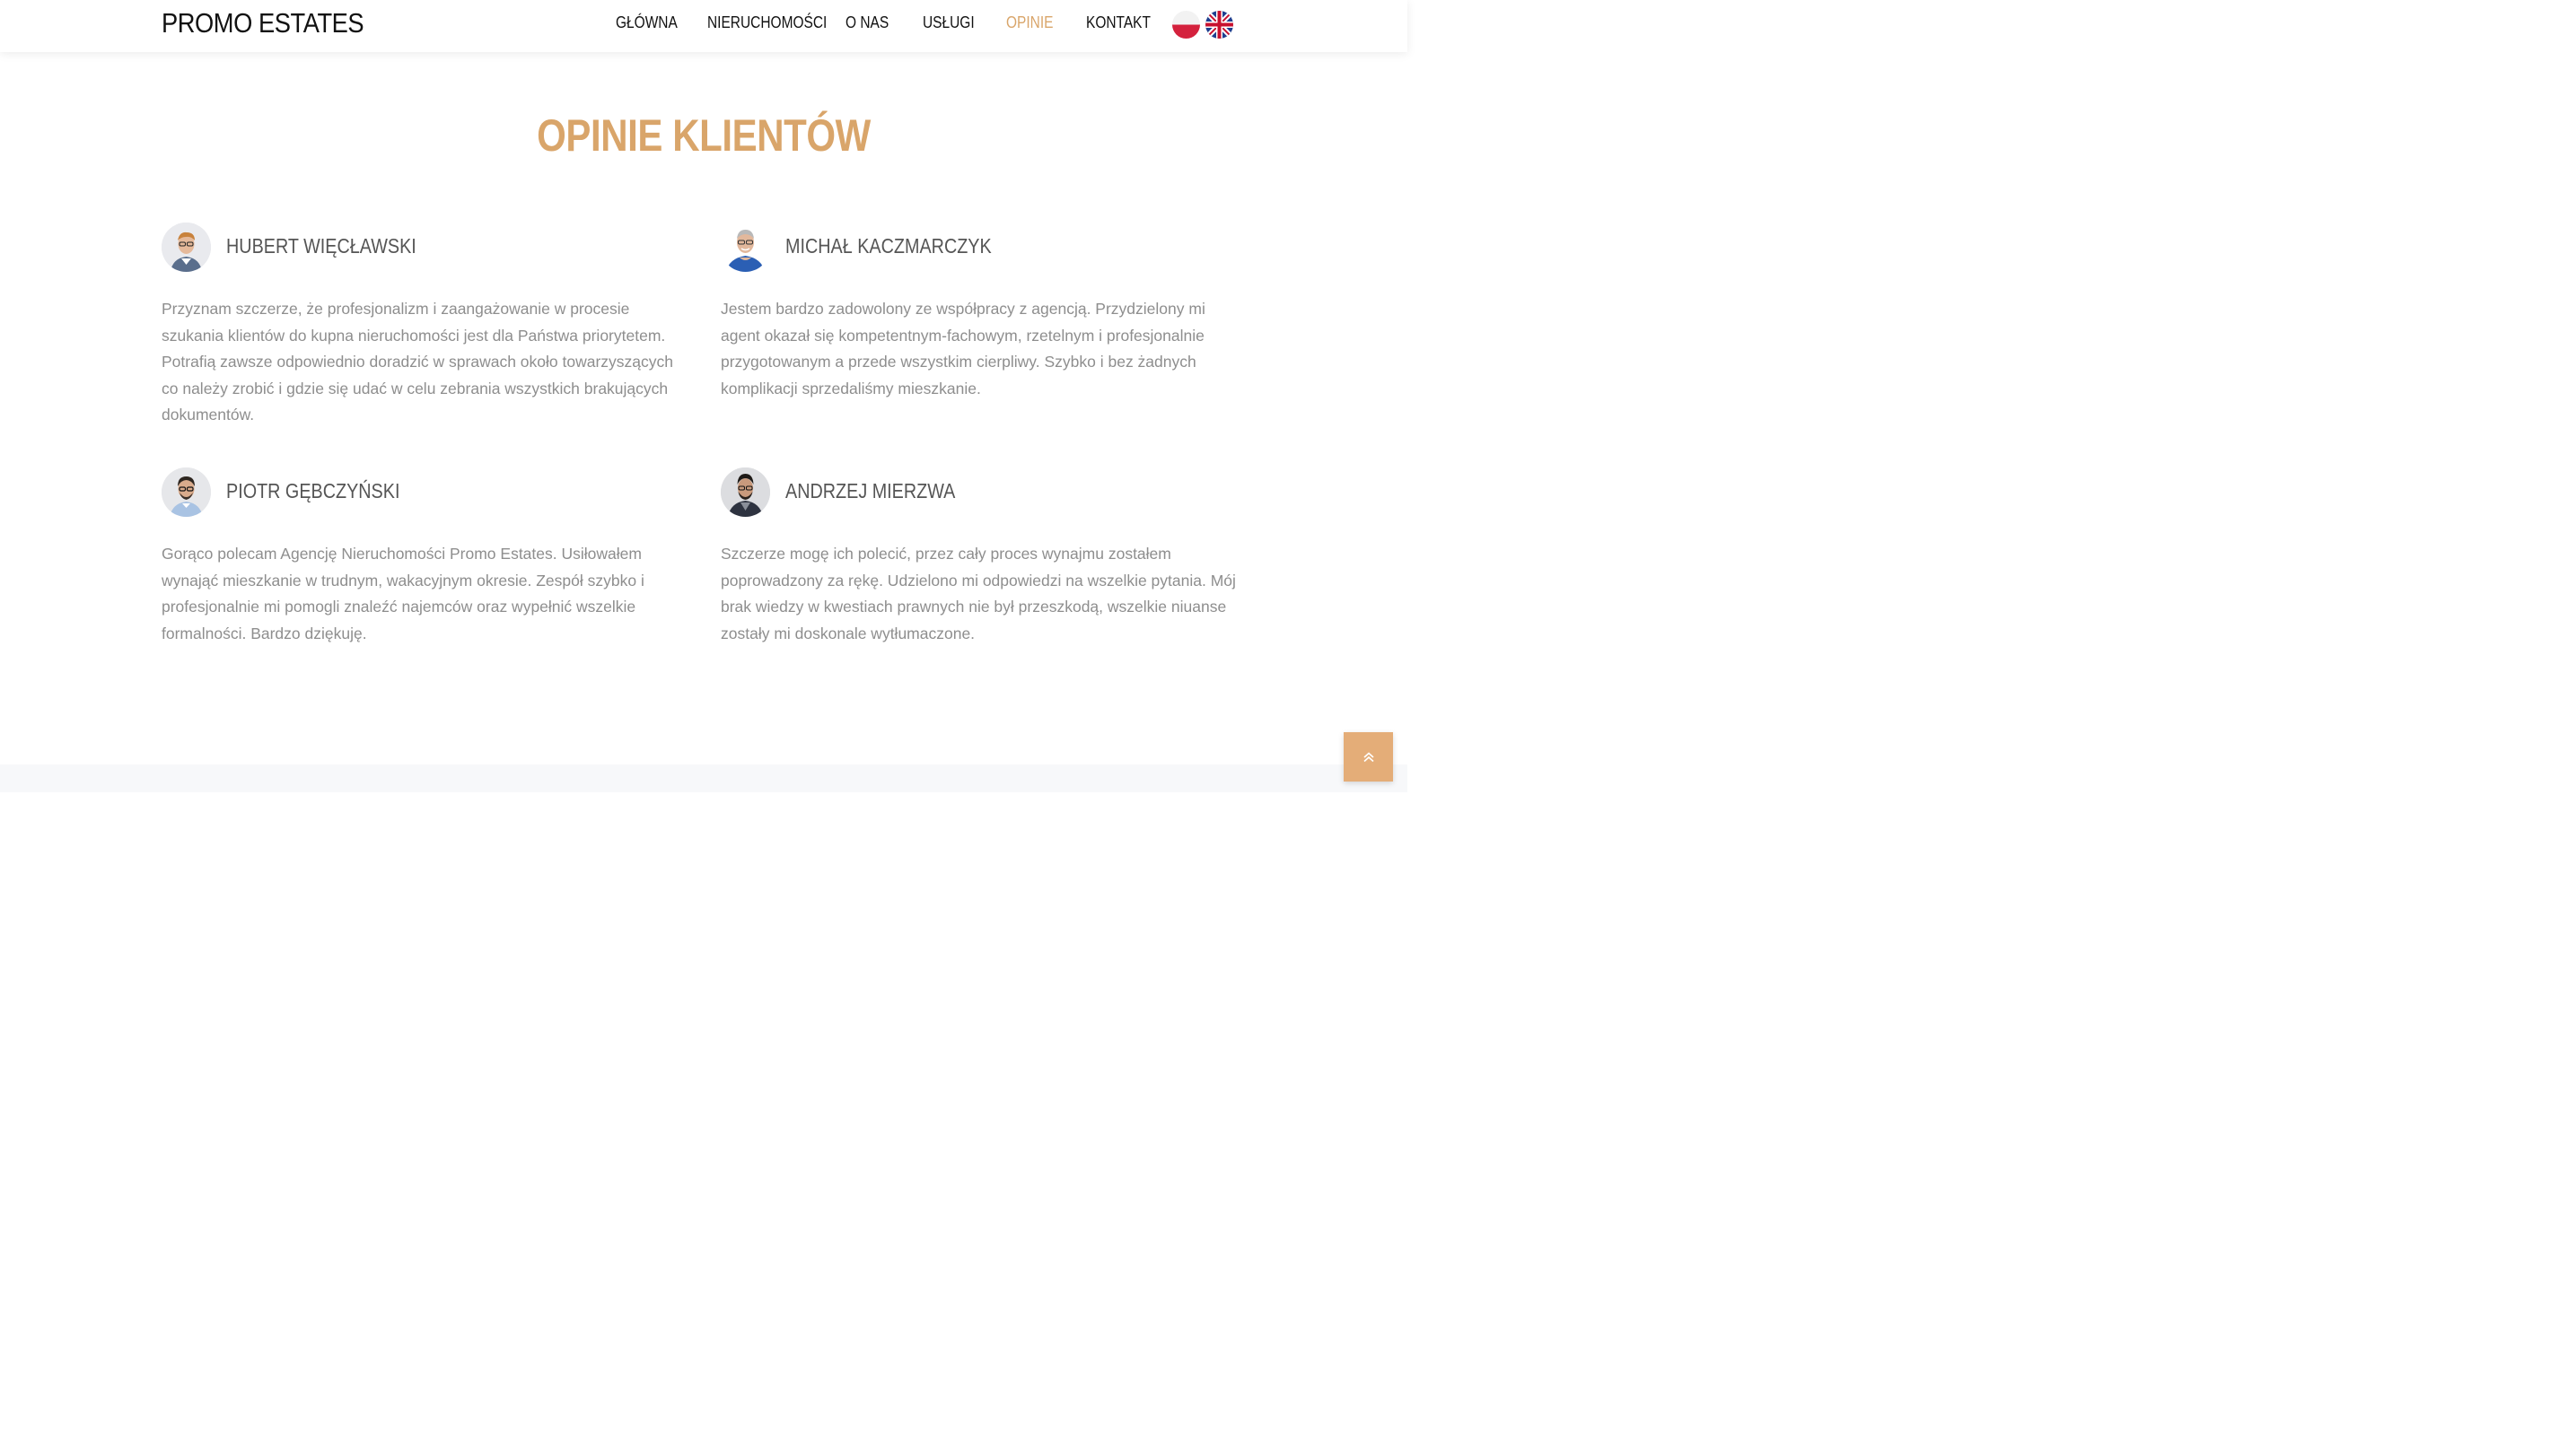 This screenshot has height=1450, width=2576. What do you see at coordinates (767, 22) in the screenshot?
I see `nav-item-nieruchomosci: NIERUCHOMOŚCI` at bounding box center [767, 22].